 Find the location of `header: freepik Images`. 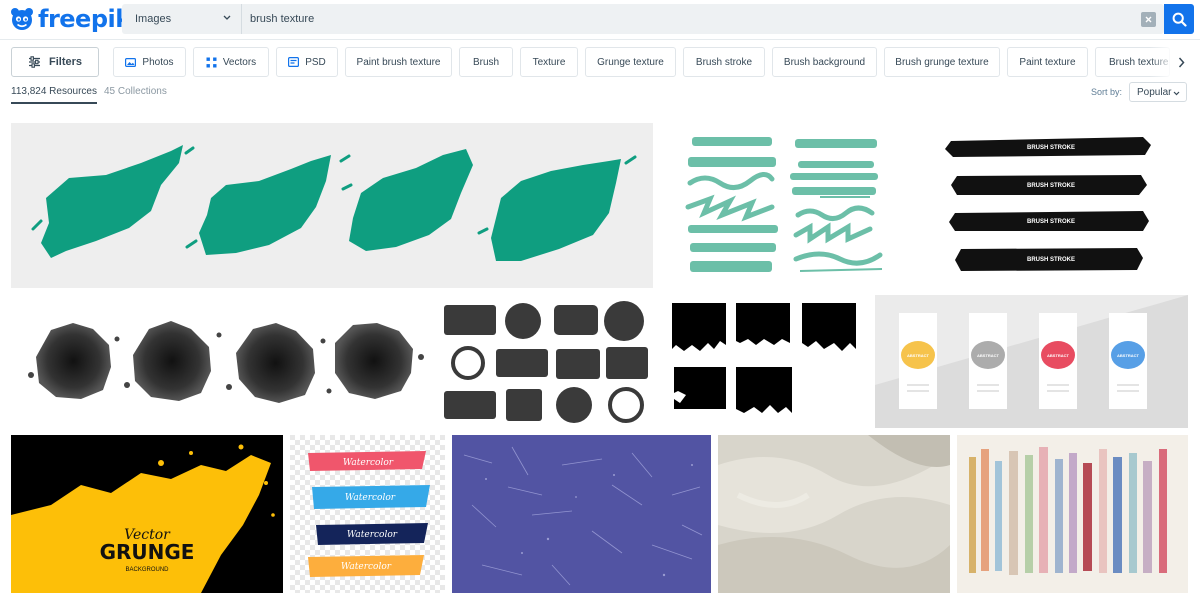

header: freepik Images is located at coordinates (600, 20).